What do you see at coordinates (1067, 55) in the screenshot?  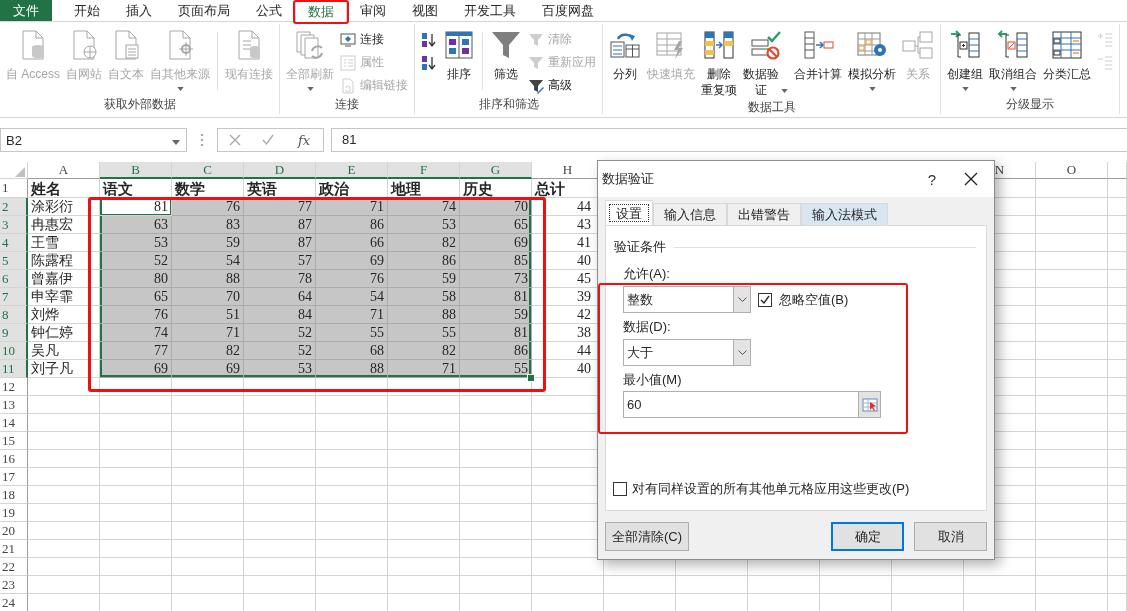 I see `ribbon-button: 分类汇总` at bounding box center [1067, 55].